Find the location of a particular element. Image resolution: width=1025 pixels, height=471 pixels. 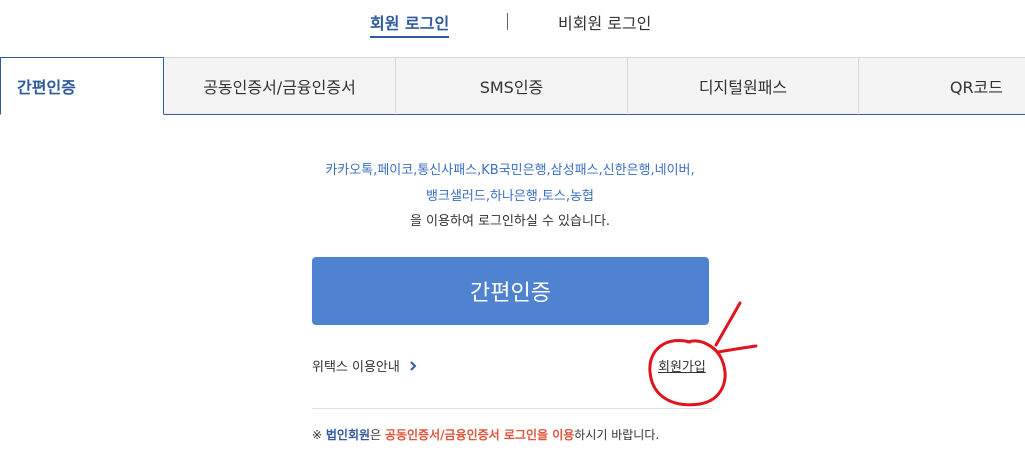

auth-method-tabs: 간편인증 공동인증서/금융인증서 SMS인증 디지털원패스 QR코드 is located at coordinates (512, 87).